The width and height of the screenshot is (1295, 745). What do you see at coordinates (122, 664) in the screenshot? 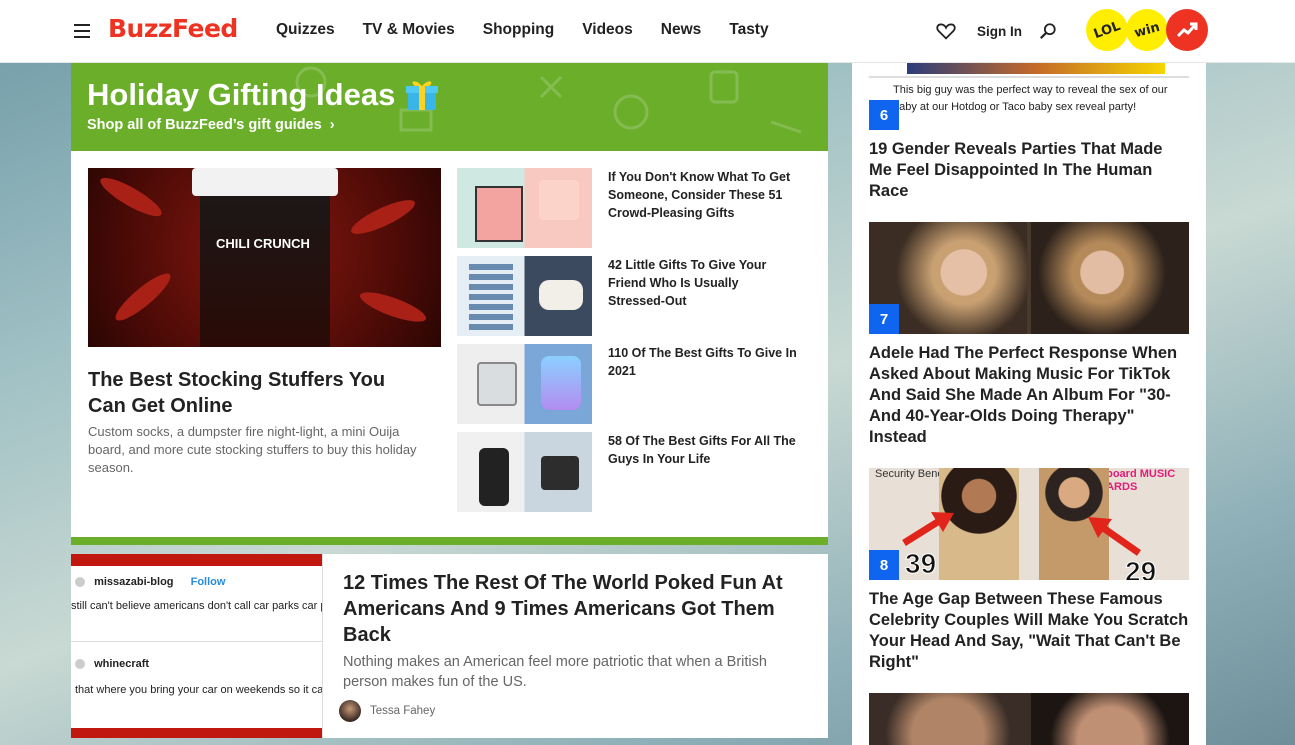
I see `tumblr-username: whinecraft` at bounding box center [122, 664].